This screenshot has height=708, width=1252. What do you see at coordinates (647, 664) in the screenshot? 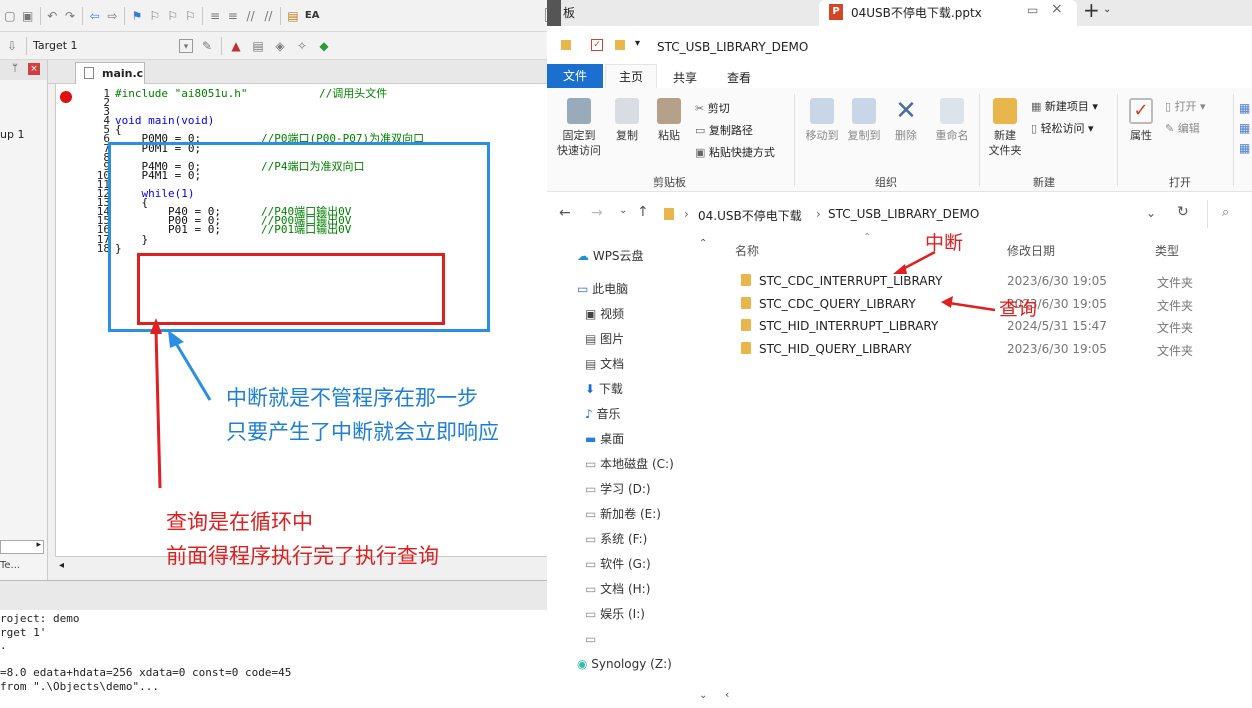
I see `nav-item: ◉ Synology (Z:)` at bounding box center [647, 664].